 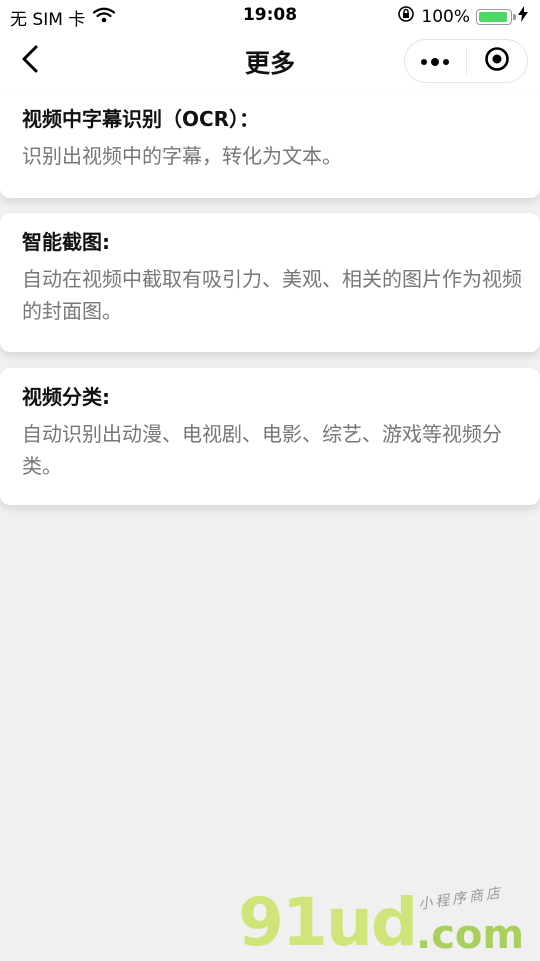 What do you see at coordinates (66, 242) in the screenshot?
I see `card-title: 智能截图:` at bounding box center [66, 242].